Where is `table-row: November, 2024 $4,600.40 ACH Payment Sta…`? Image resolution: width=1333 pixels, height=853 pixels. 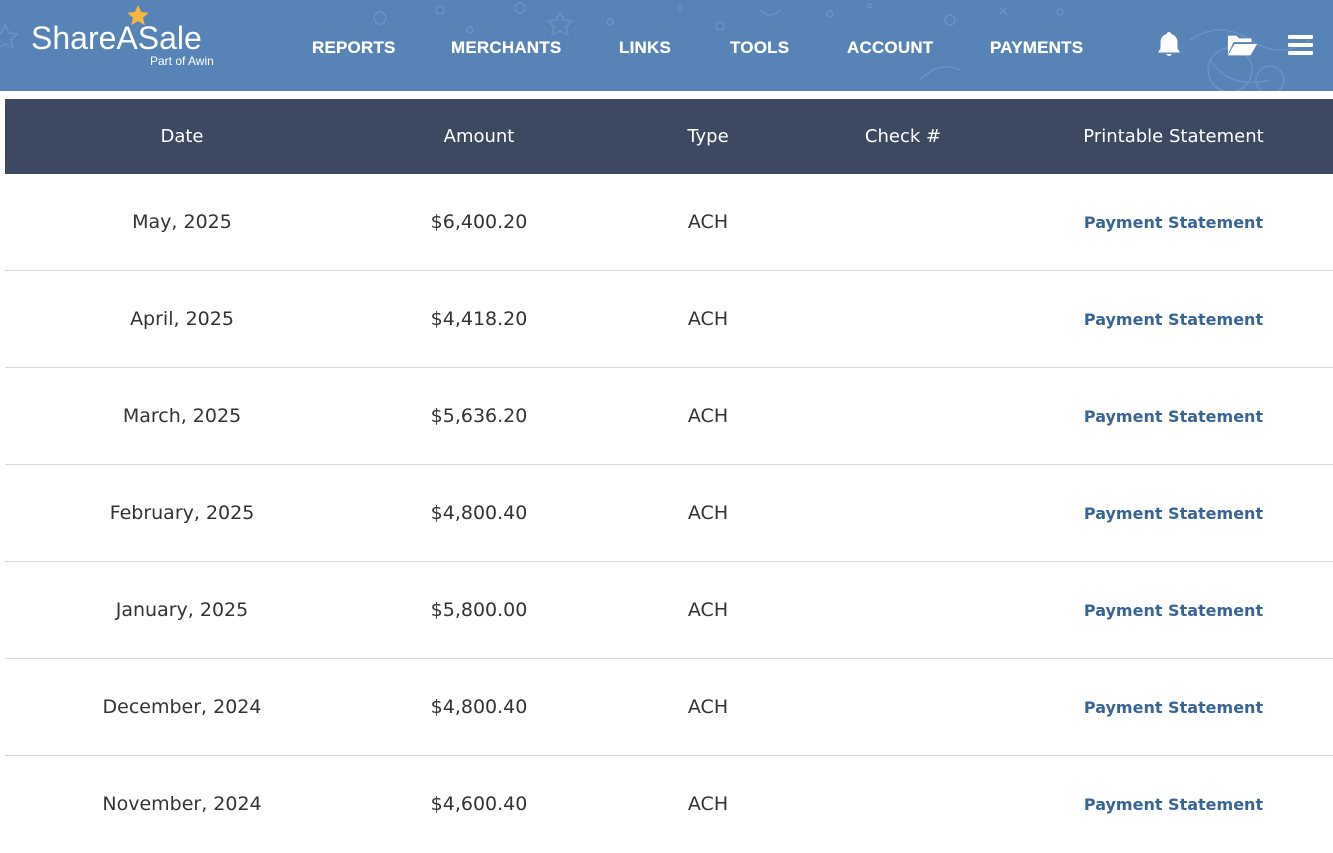
table-row: November, 2024 $4,600.40 ACH Payment Sta… is located at coordinates (669, 804).